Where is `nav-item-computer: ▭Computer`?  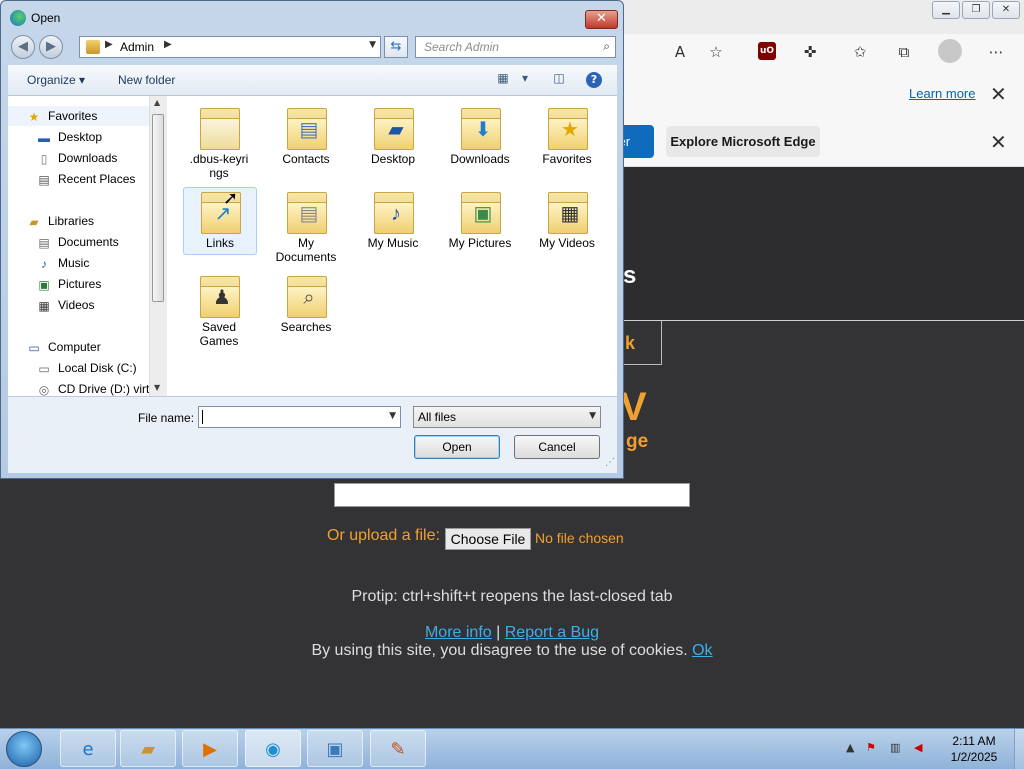 nav-item-computer: ▭Computer is located at coordinates (63, 347).